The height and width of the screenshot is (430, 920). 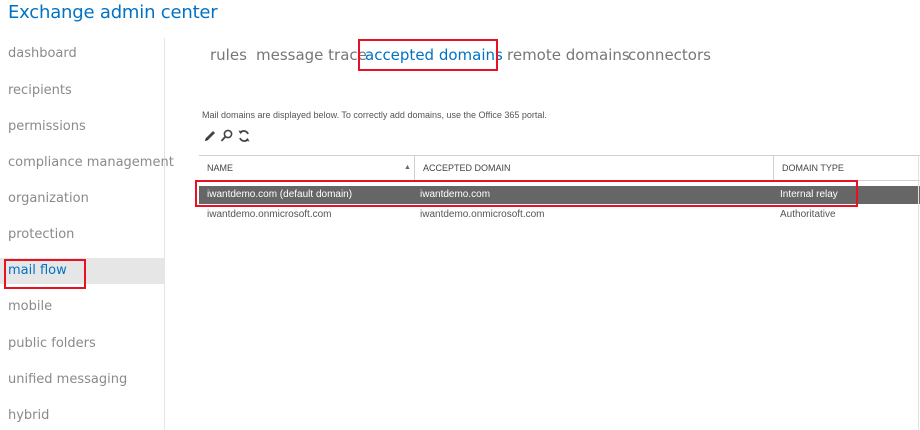 What do you see at coordinates (311, 55) in the screenshot?
I see `tab-message-trace: message trace` at bounding box center [311, 55].